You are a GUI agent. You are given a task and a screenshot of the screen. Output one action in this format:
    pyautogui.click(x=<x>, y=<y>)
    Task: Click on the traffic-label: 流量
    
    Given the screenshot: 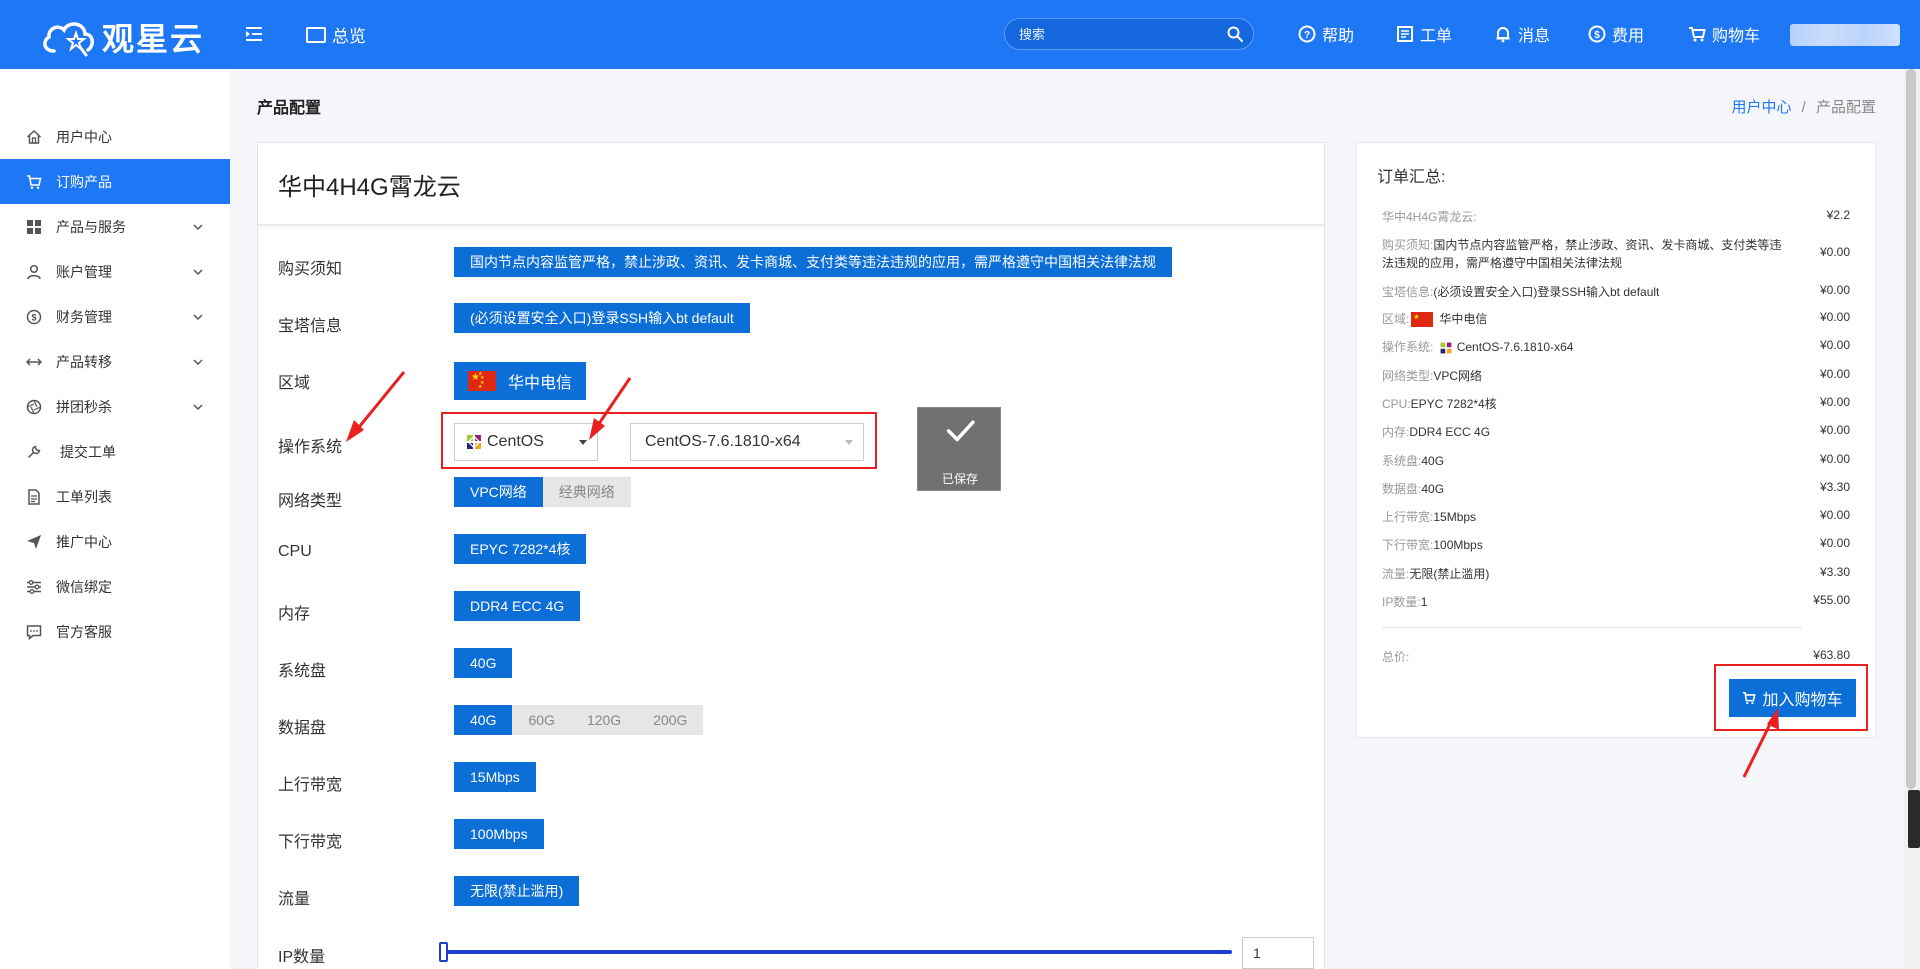 What is the action you would take?
    pyautogui.click(x=294, y=899)
    